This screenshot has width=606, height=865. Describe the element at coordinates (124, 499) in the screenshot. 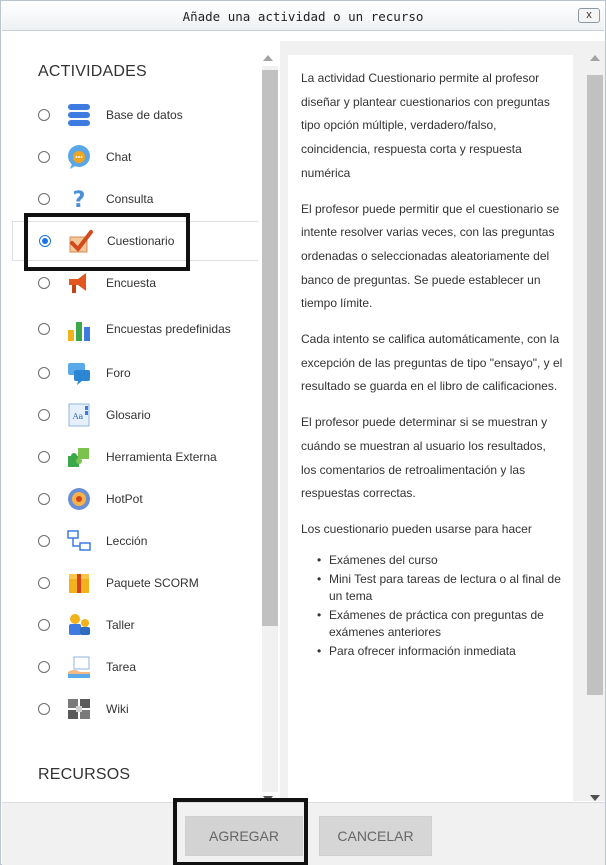

I see `activity-label: HotPot` at that location.